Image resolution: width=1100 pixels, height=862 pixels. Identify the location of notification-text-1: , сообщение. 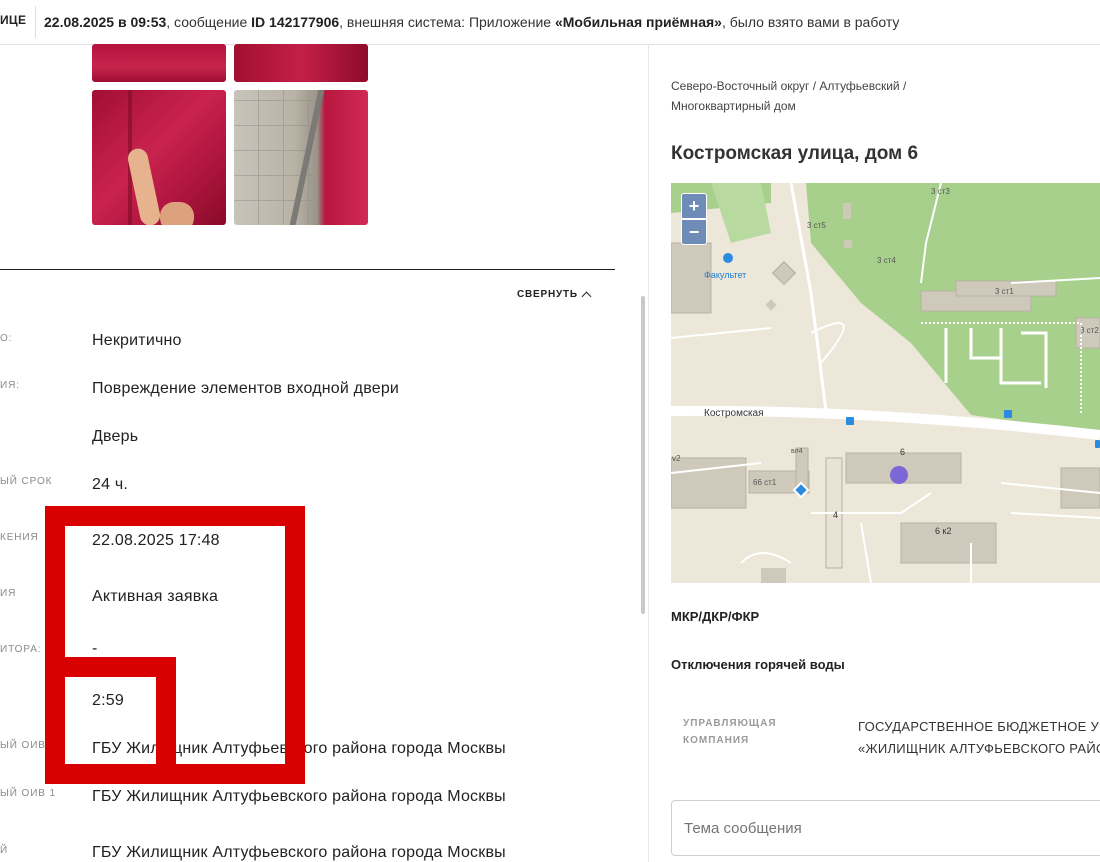
(209, 22).